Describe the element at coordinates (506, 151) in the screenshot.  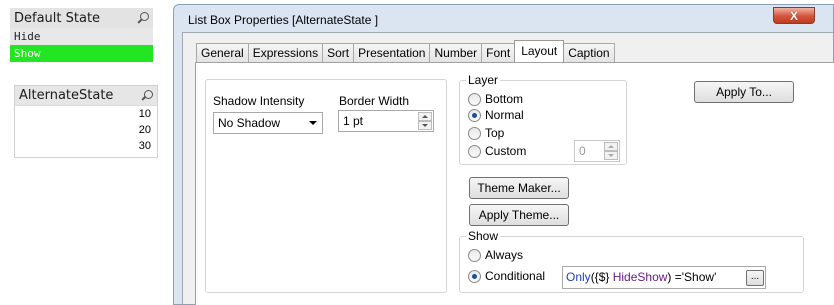
I see `radio-label: Custom` at that location.